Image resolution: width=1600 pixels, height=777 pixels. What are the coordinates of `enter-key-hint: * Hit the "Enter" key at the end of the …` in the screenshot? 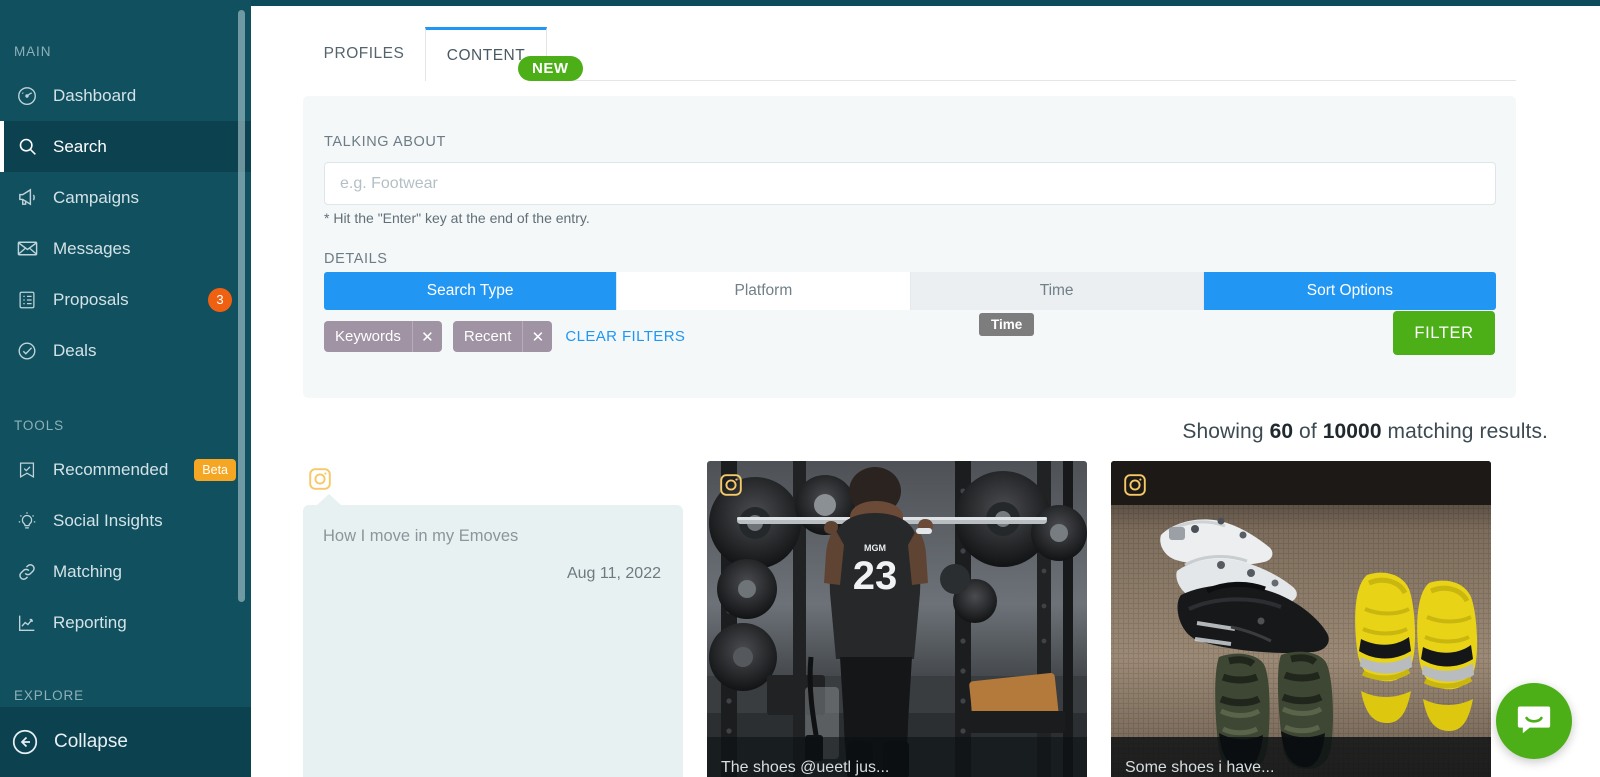 It's located at (457, 218).